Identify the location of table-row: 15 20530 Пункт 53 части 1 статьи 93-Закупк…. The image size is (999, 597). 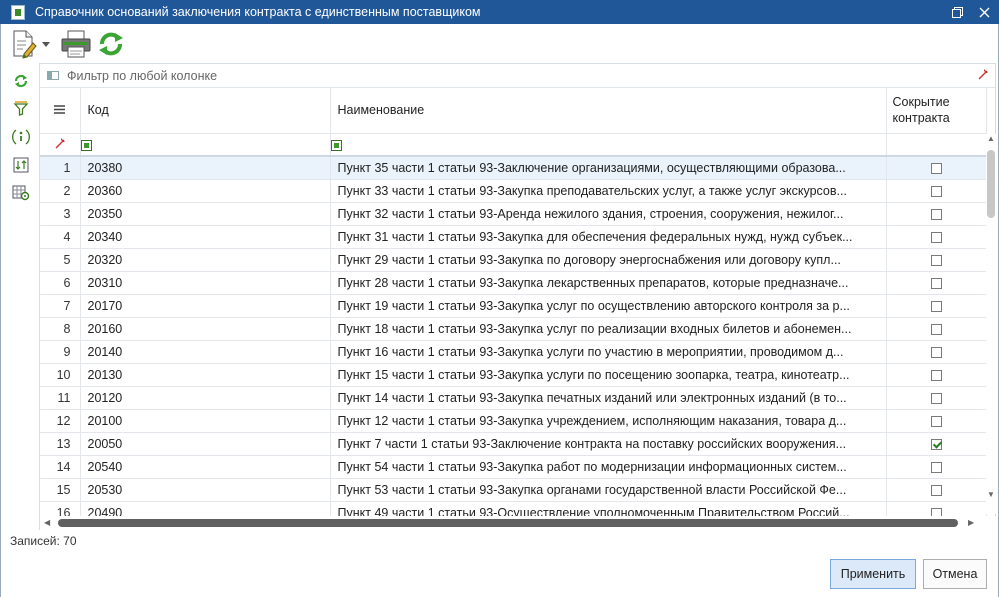
(513, 490).